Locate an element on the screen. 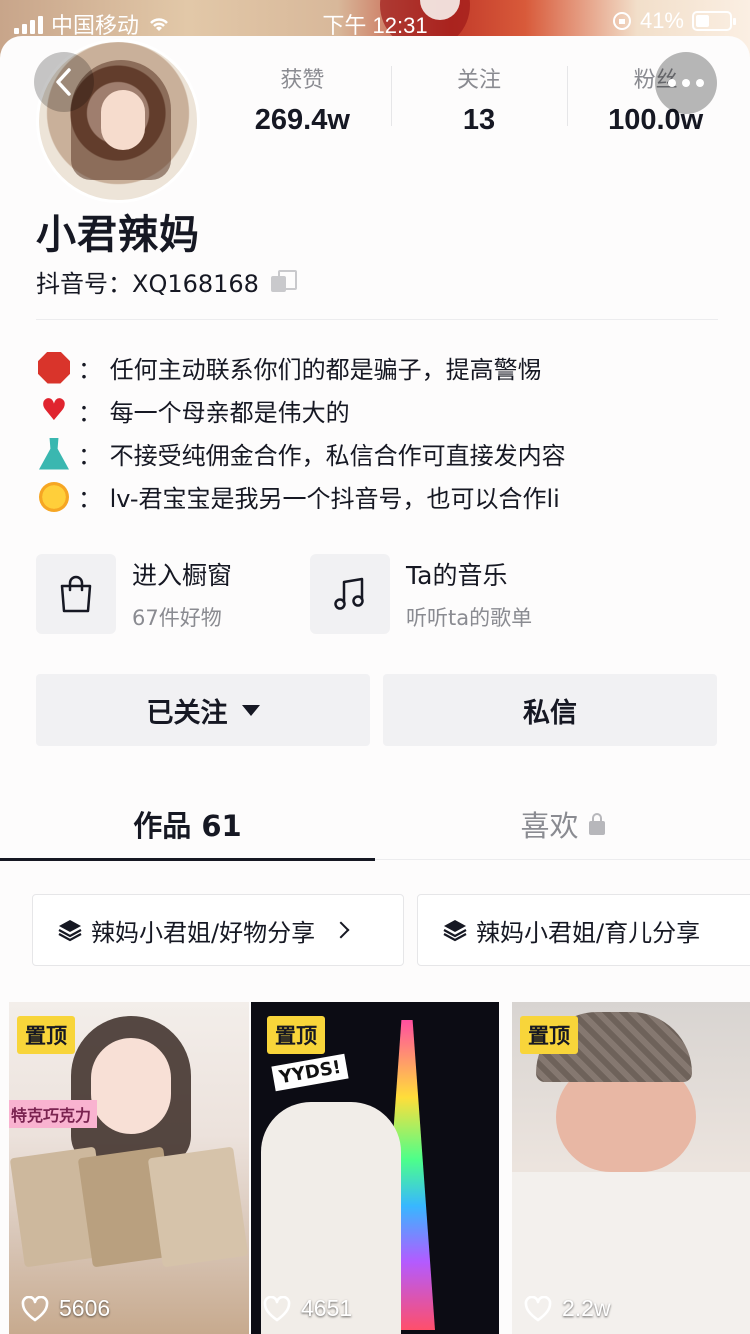  orientation-lock-icon is located at coordinates (621, 21).